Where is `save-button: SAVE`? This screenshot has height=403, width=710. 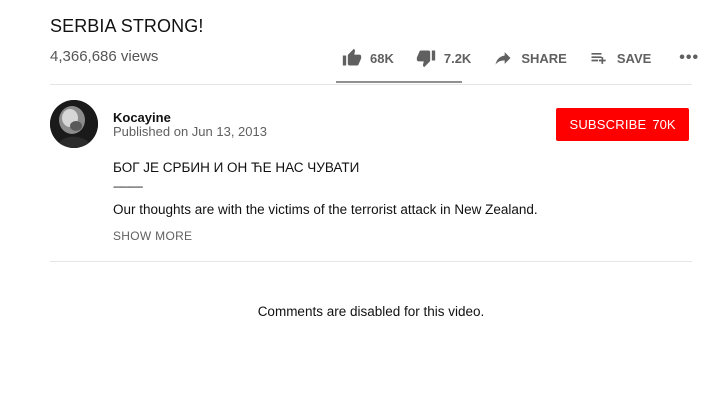 save-button: SAVE is located at coordinates (620, 58).